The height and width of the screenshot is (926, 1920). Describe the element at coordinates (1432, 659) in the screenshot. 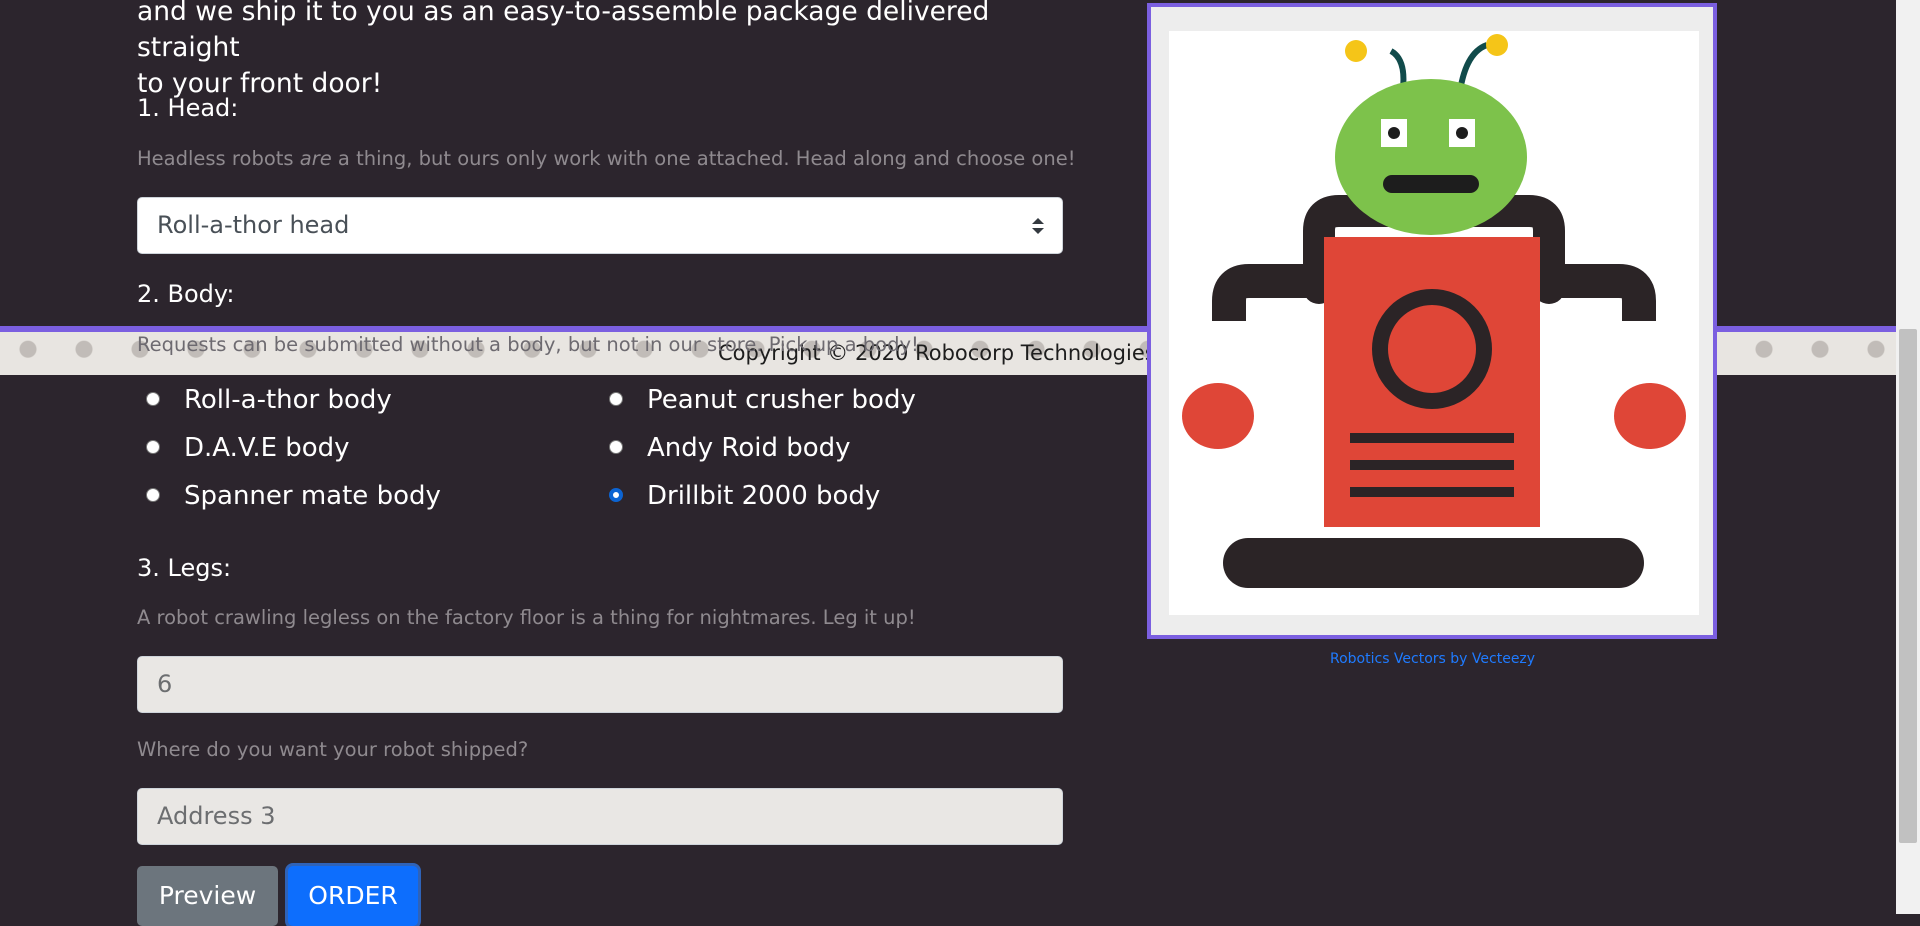

I see `vecteezy-credit-link: Robotics Vectors by Vecteezy` at that location.